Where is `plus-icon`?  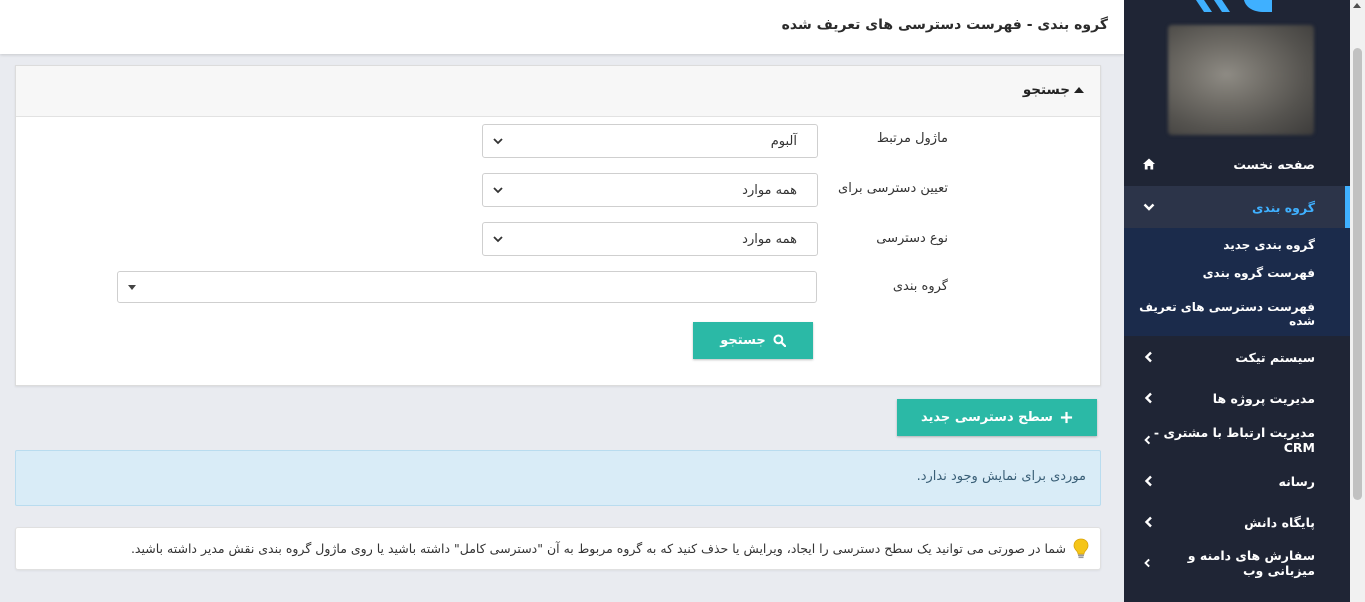 plus-icon is located at coordinates (1066, 417).